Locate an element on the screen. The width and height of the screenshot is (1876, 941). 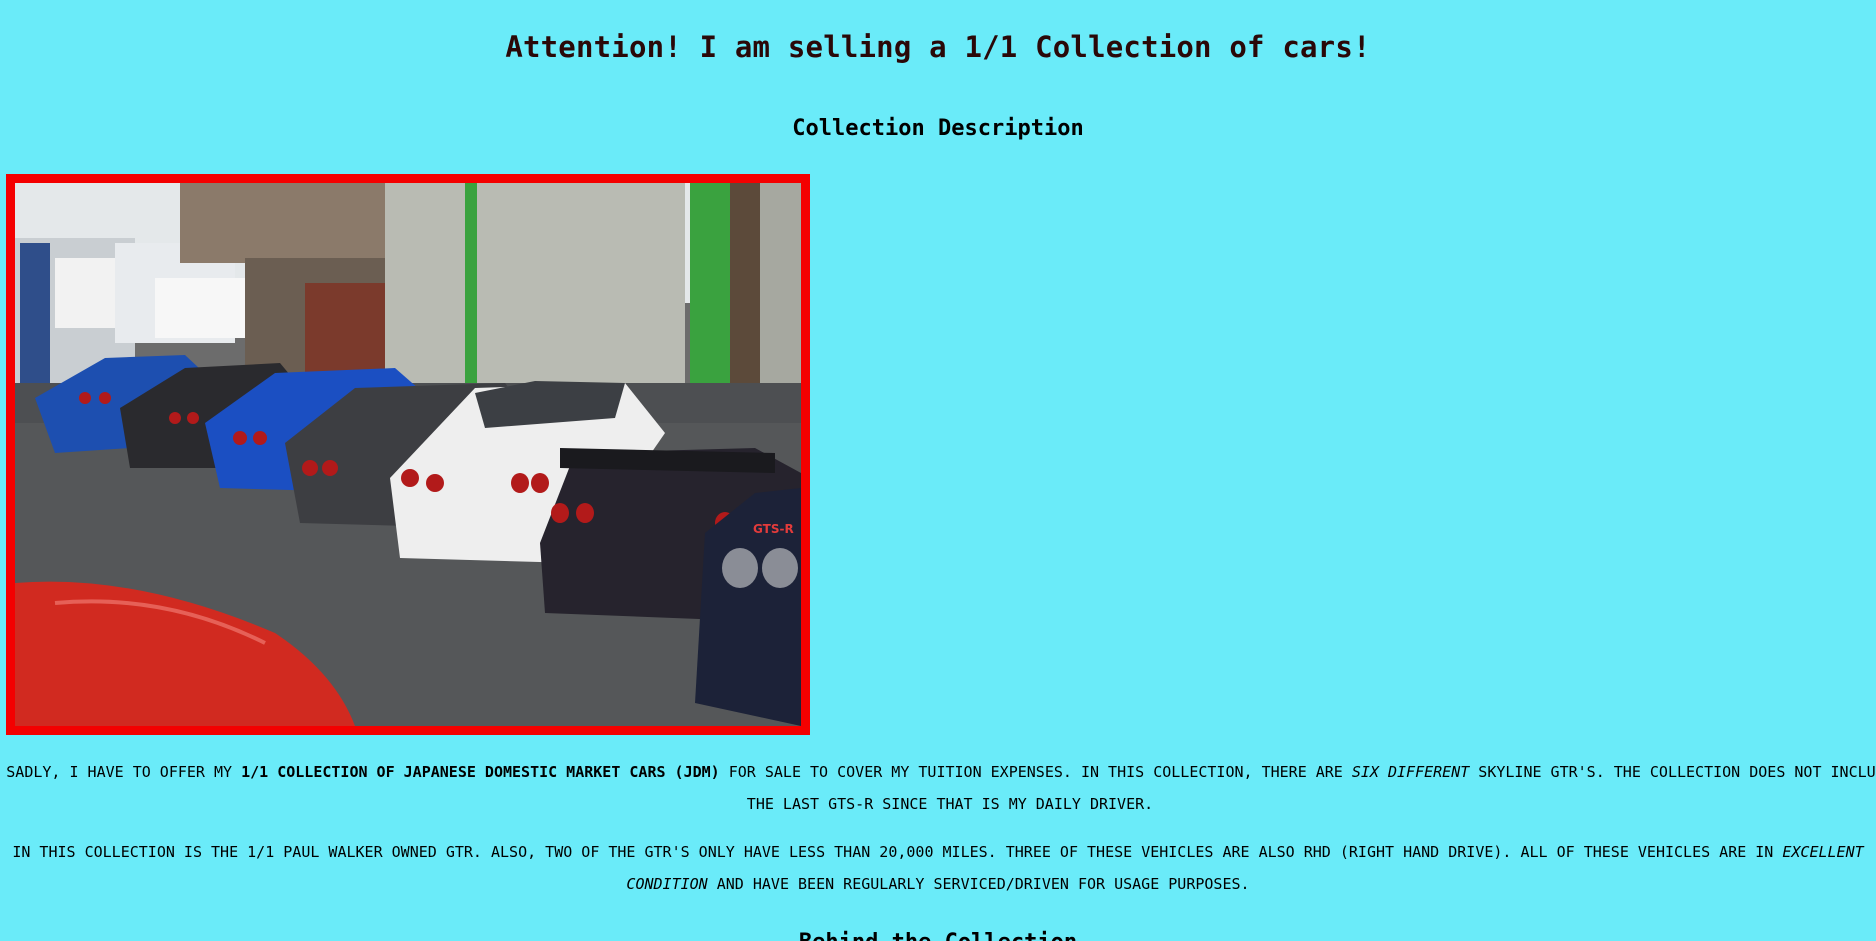
section-heading-description: Collection Description is located at coordinates (938, 128).